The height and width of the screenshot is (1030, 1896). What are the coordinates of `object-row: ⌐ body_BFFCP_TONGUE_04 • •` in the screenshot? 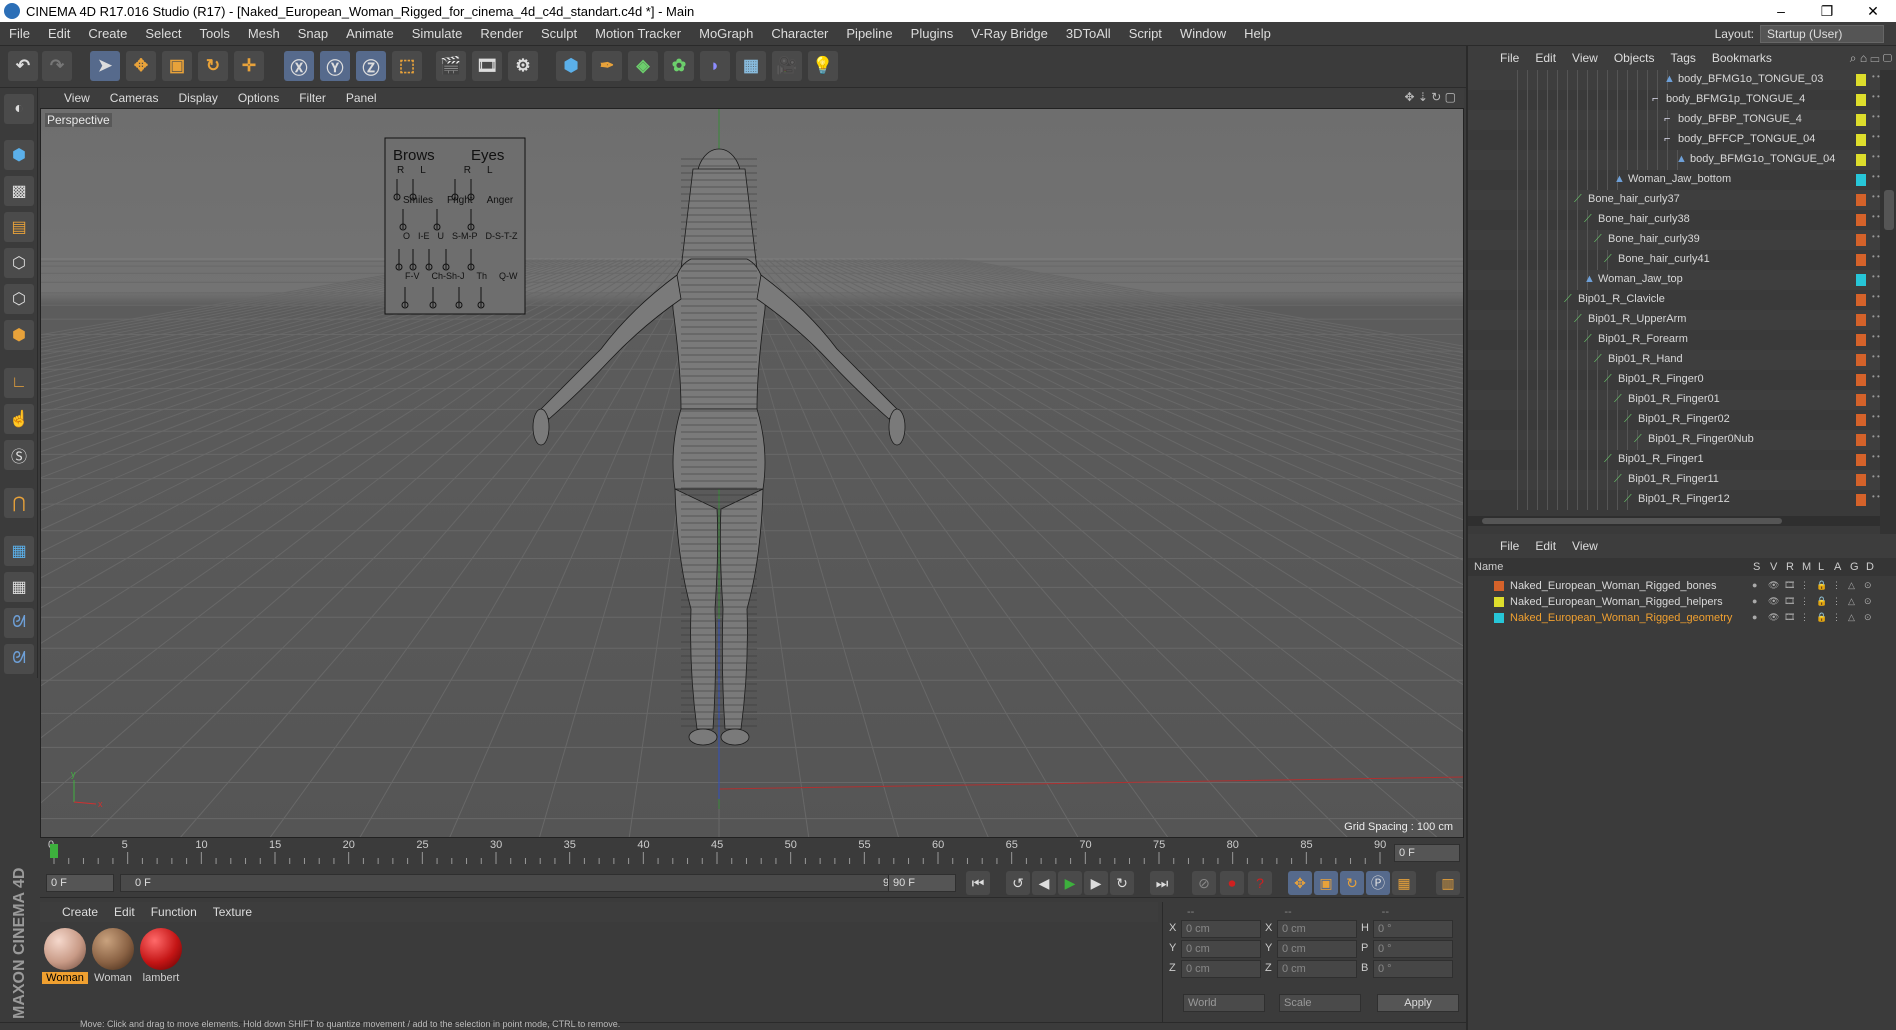 It's located at (1674, 140).